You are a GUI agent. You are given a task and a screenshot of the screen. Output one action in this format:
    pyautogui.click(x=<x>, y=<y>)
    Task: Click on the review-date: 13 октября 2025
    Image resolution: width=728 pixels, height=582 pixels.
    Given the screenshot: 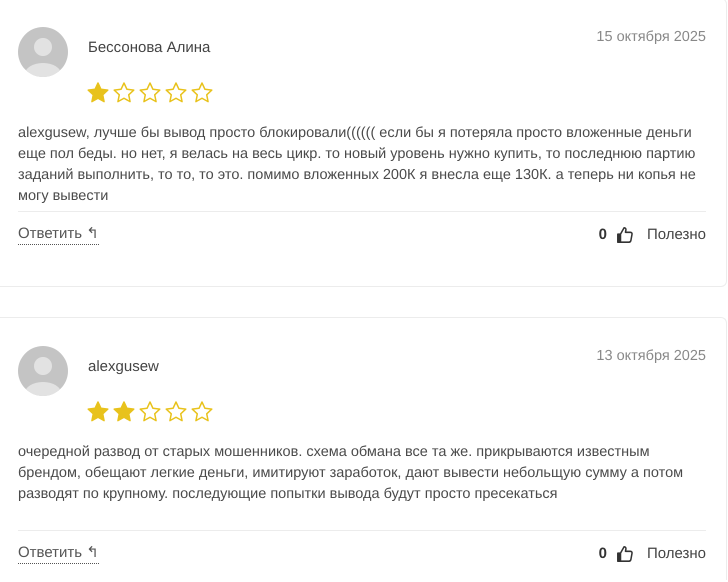 What is the action you would take?
    pyautogui.click(x=651, y=356)
    